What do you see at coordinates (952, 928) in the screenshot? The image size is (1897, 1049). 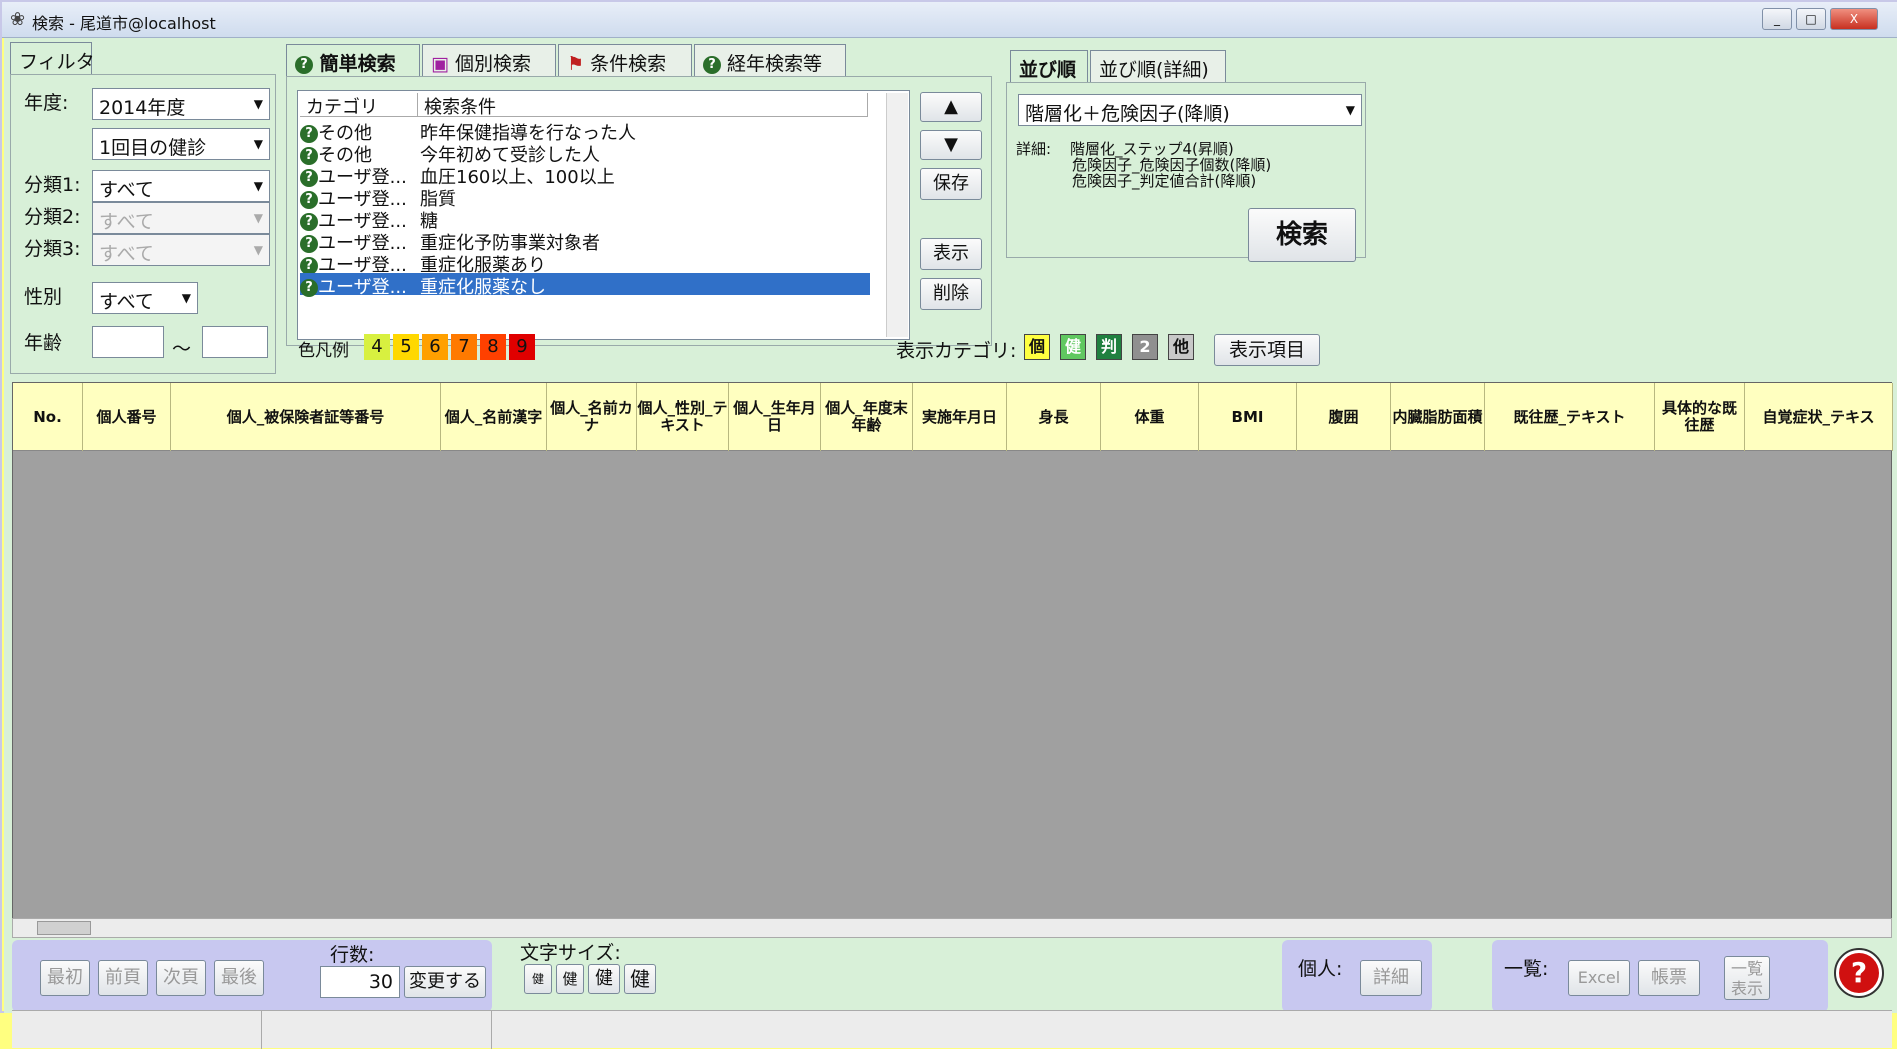 I see `grid-horizontal-scrollbar` at bounding box center [952, 928].